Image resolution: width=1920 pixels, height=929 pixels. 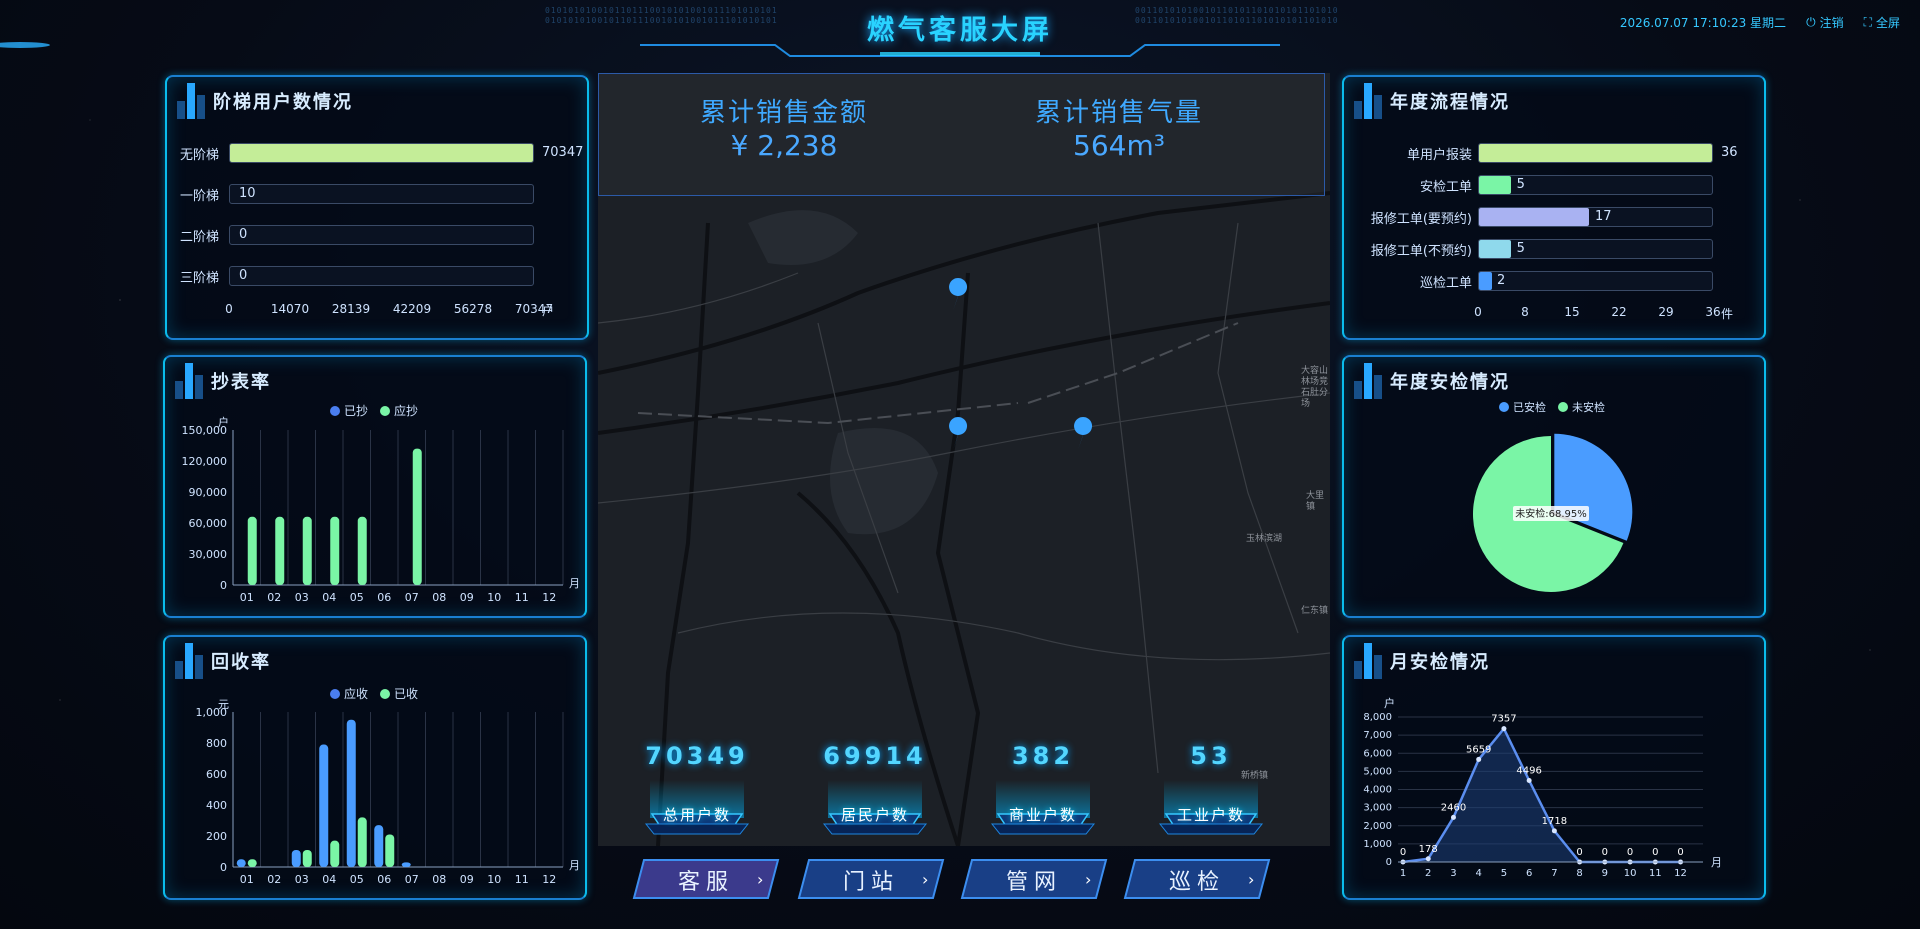 What do you see at coordinates (1450, 382) in the screenshot?
I see `panel-title: 年度安检情况` at bounding box center [1450, 382].